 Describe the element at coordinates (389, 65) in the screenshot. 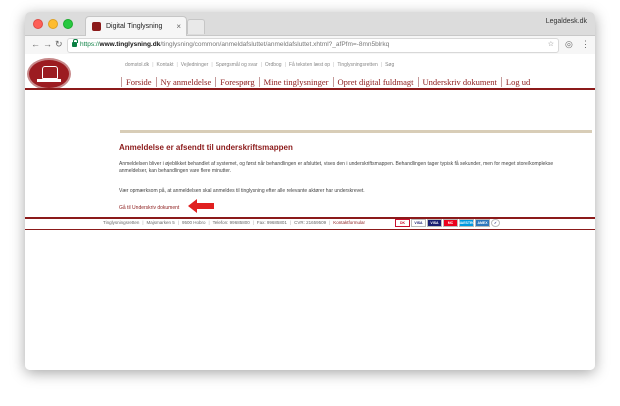

I see `top-link: Søg` at that location.